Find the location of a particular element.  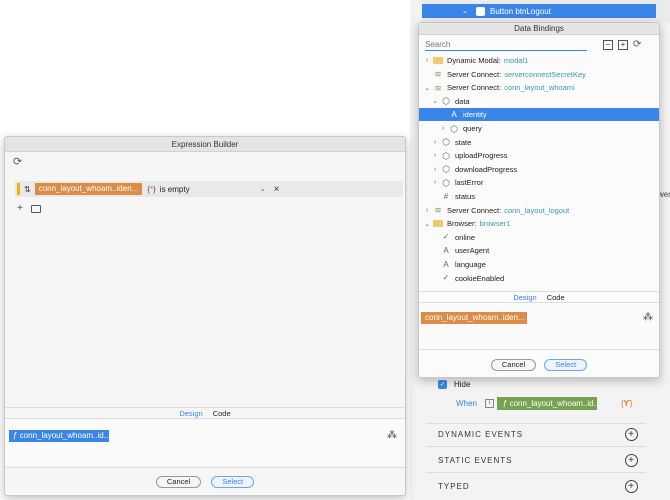

tree-node: ✓ cookieEnabled is located at coordinates (539, 278).